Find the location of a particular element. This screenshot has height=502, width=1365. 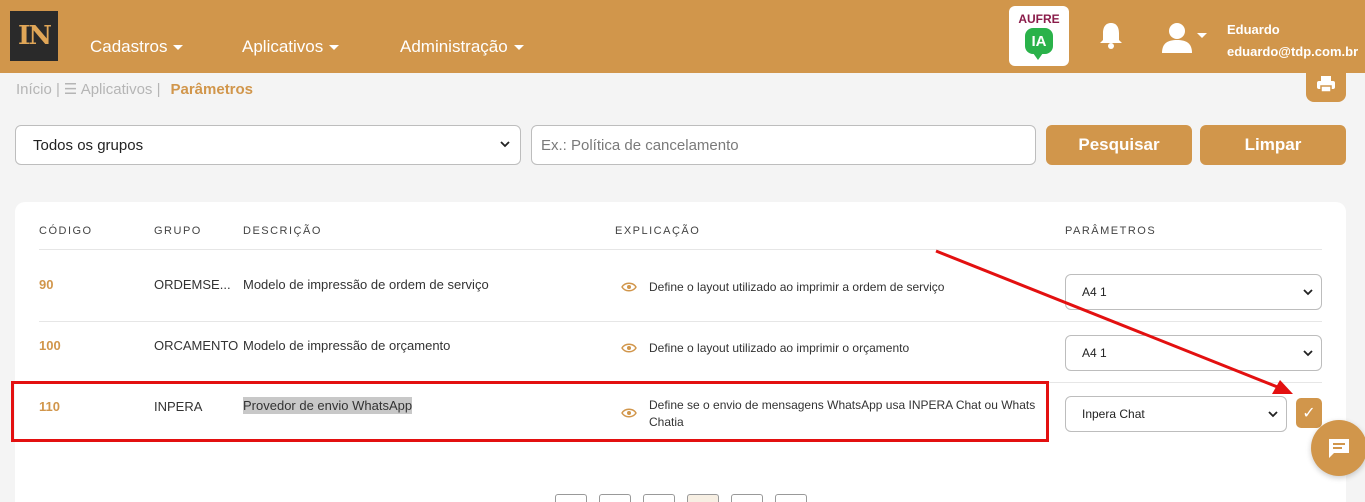

row-description: Modelo de impressão de orçamento is located at coordinates (347, 345).